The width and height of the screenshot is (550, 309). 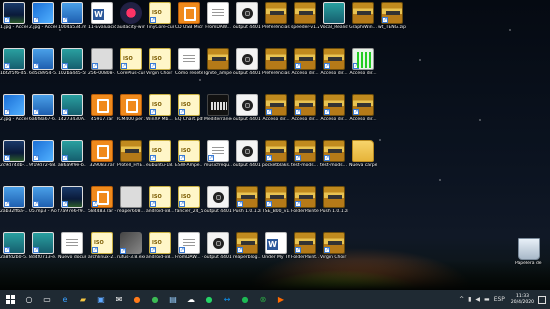 I want to click on store-taskbar-button: ▣, so click(x=101, y=299).